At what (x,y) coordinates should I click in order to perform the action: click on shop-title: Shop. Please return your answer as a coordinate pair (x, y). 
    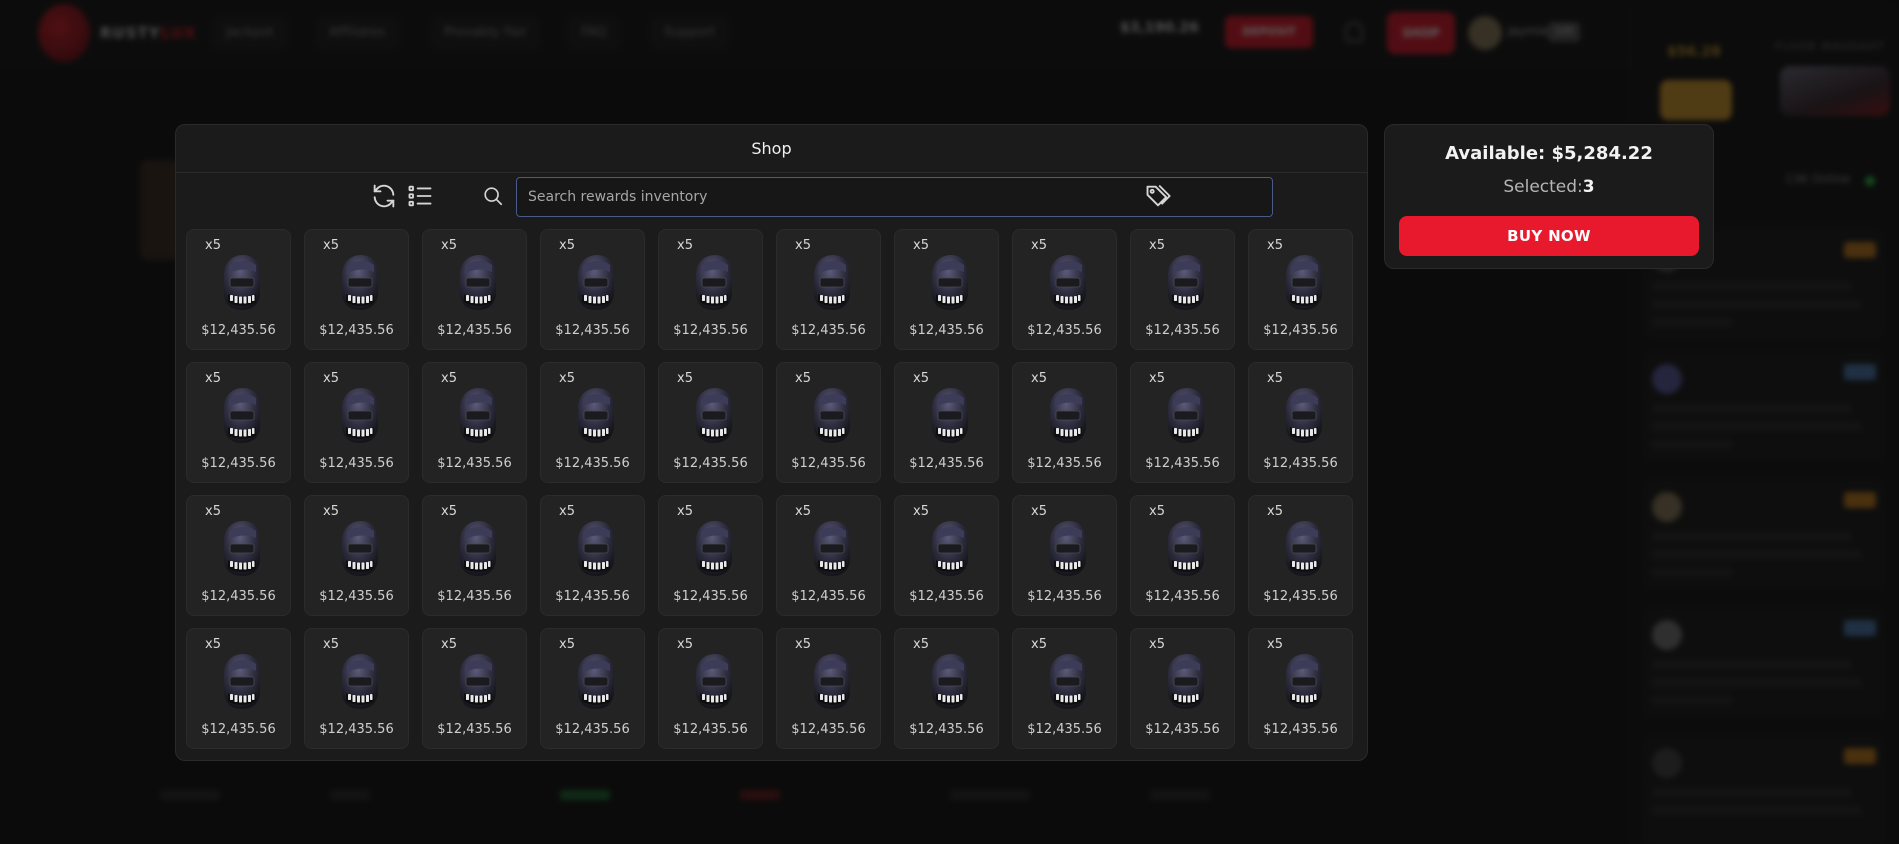
    Looking at the image, I should click on (771, 149).